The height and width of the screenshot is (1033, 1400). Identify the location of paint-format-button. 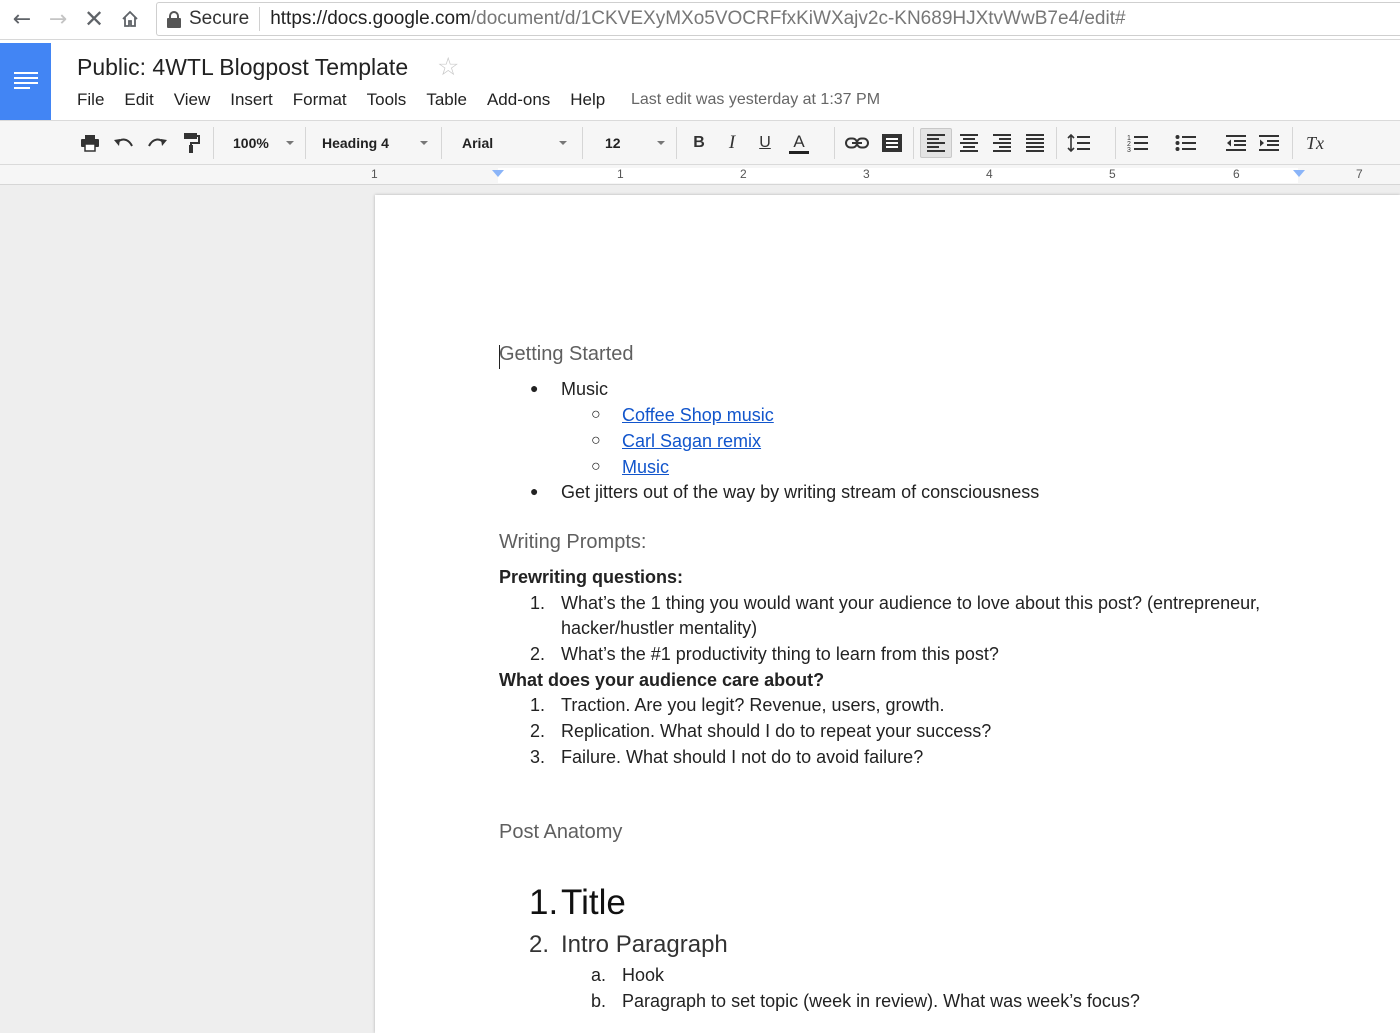
(191, 143).